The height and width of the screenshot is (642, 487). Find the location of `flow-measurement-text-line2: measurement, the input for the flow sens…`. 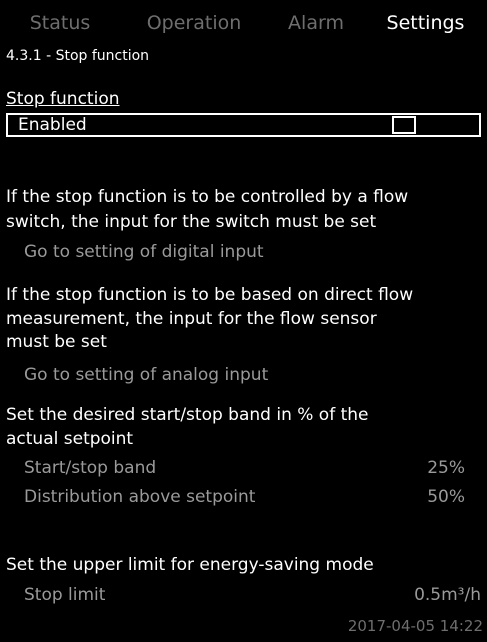

flow-measurement-text-line2: measurement, the input for the flow sens… is located at coordinates (191, 319).